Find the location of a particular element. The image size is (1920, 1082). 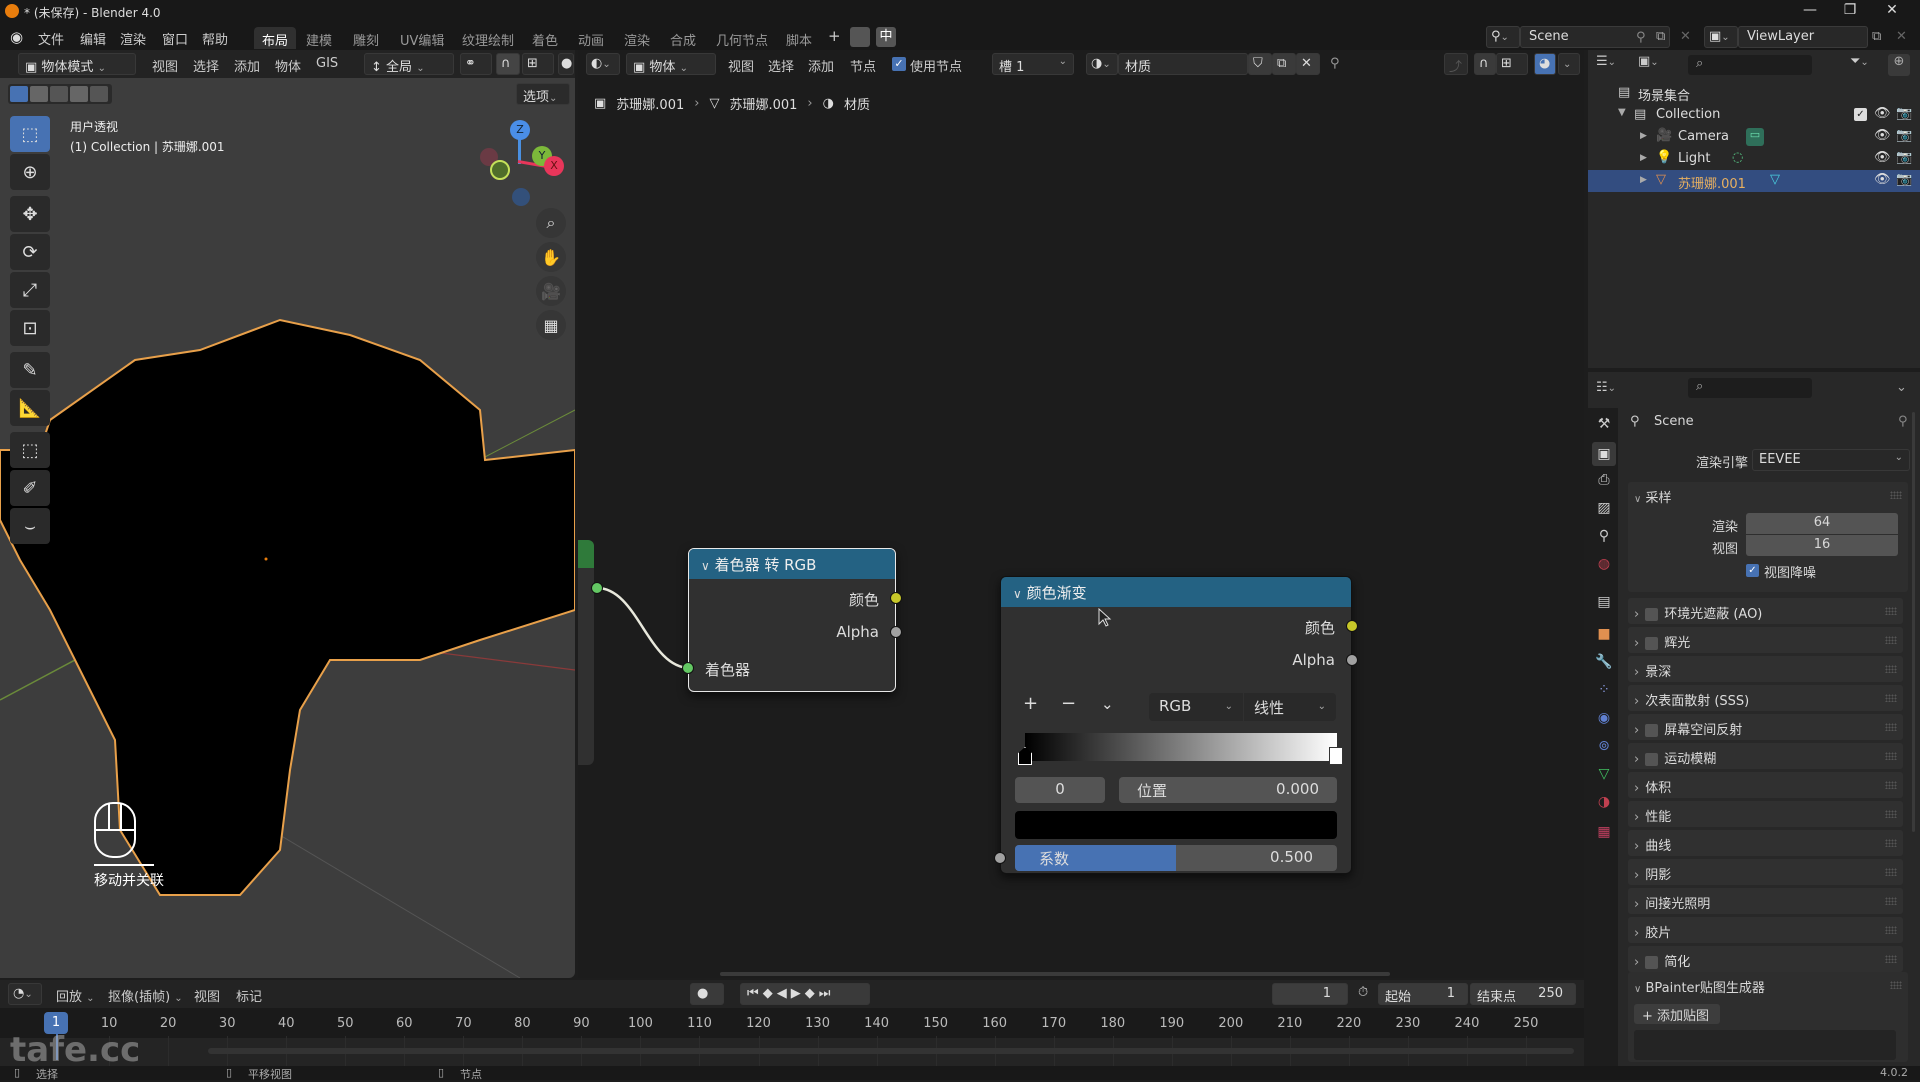

workspace-tab-texture-paint: 纹理绘制 is located at coordinates (488, 38).